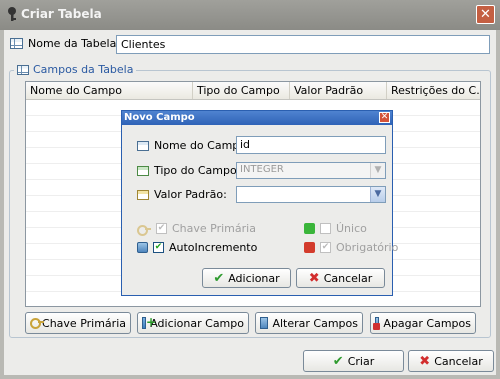 This screenshot has height=379, width=500. What do you see at coordinates (384, 117) in the screenshot?
I see `dialog-close-button: ✕` at bounding box center [384, 117].